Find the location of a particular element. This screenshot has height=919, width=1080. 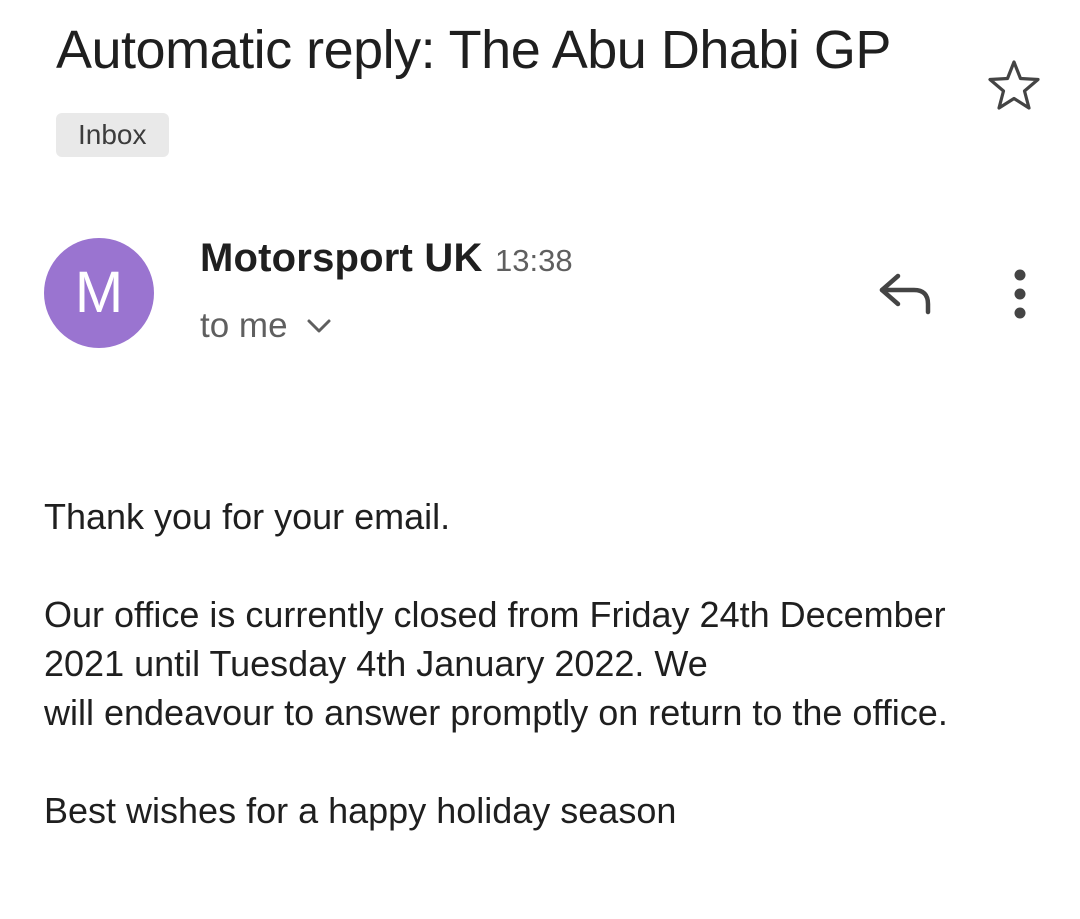

body-line: 2021 until Tuesday 4th January 2022. We is located at coordinates (376, 663).